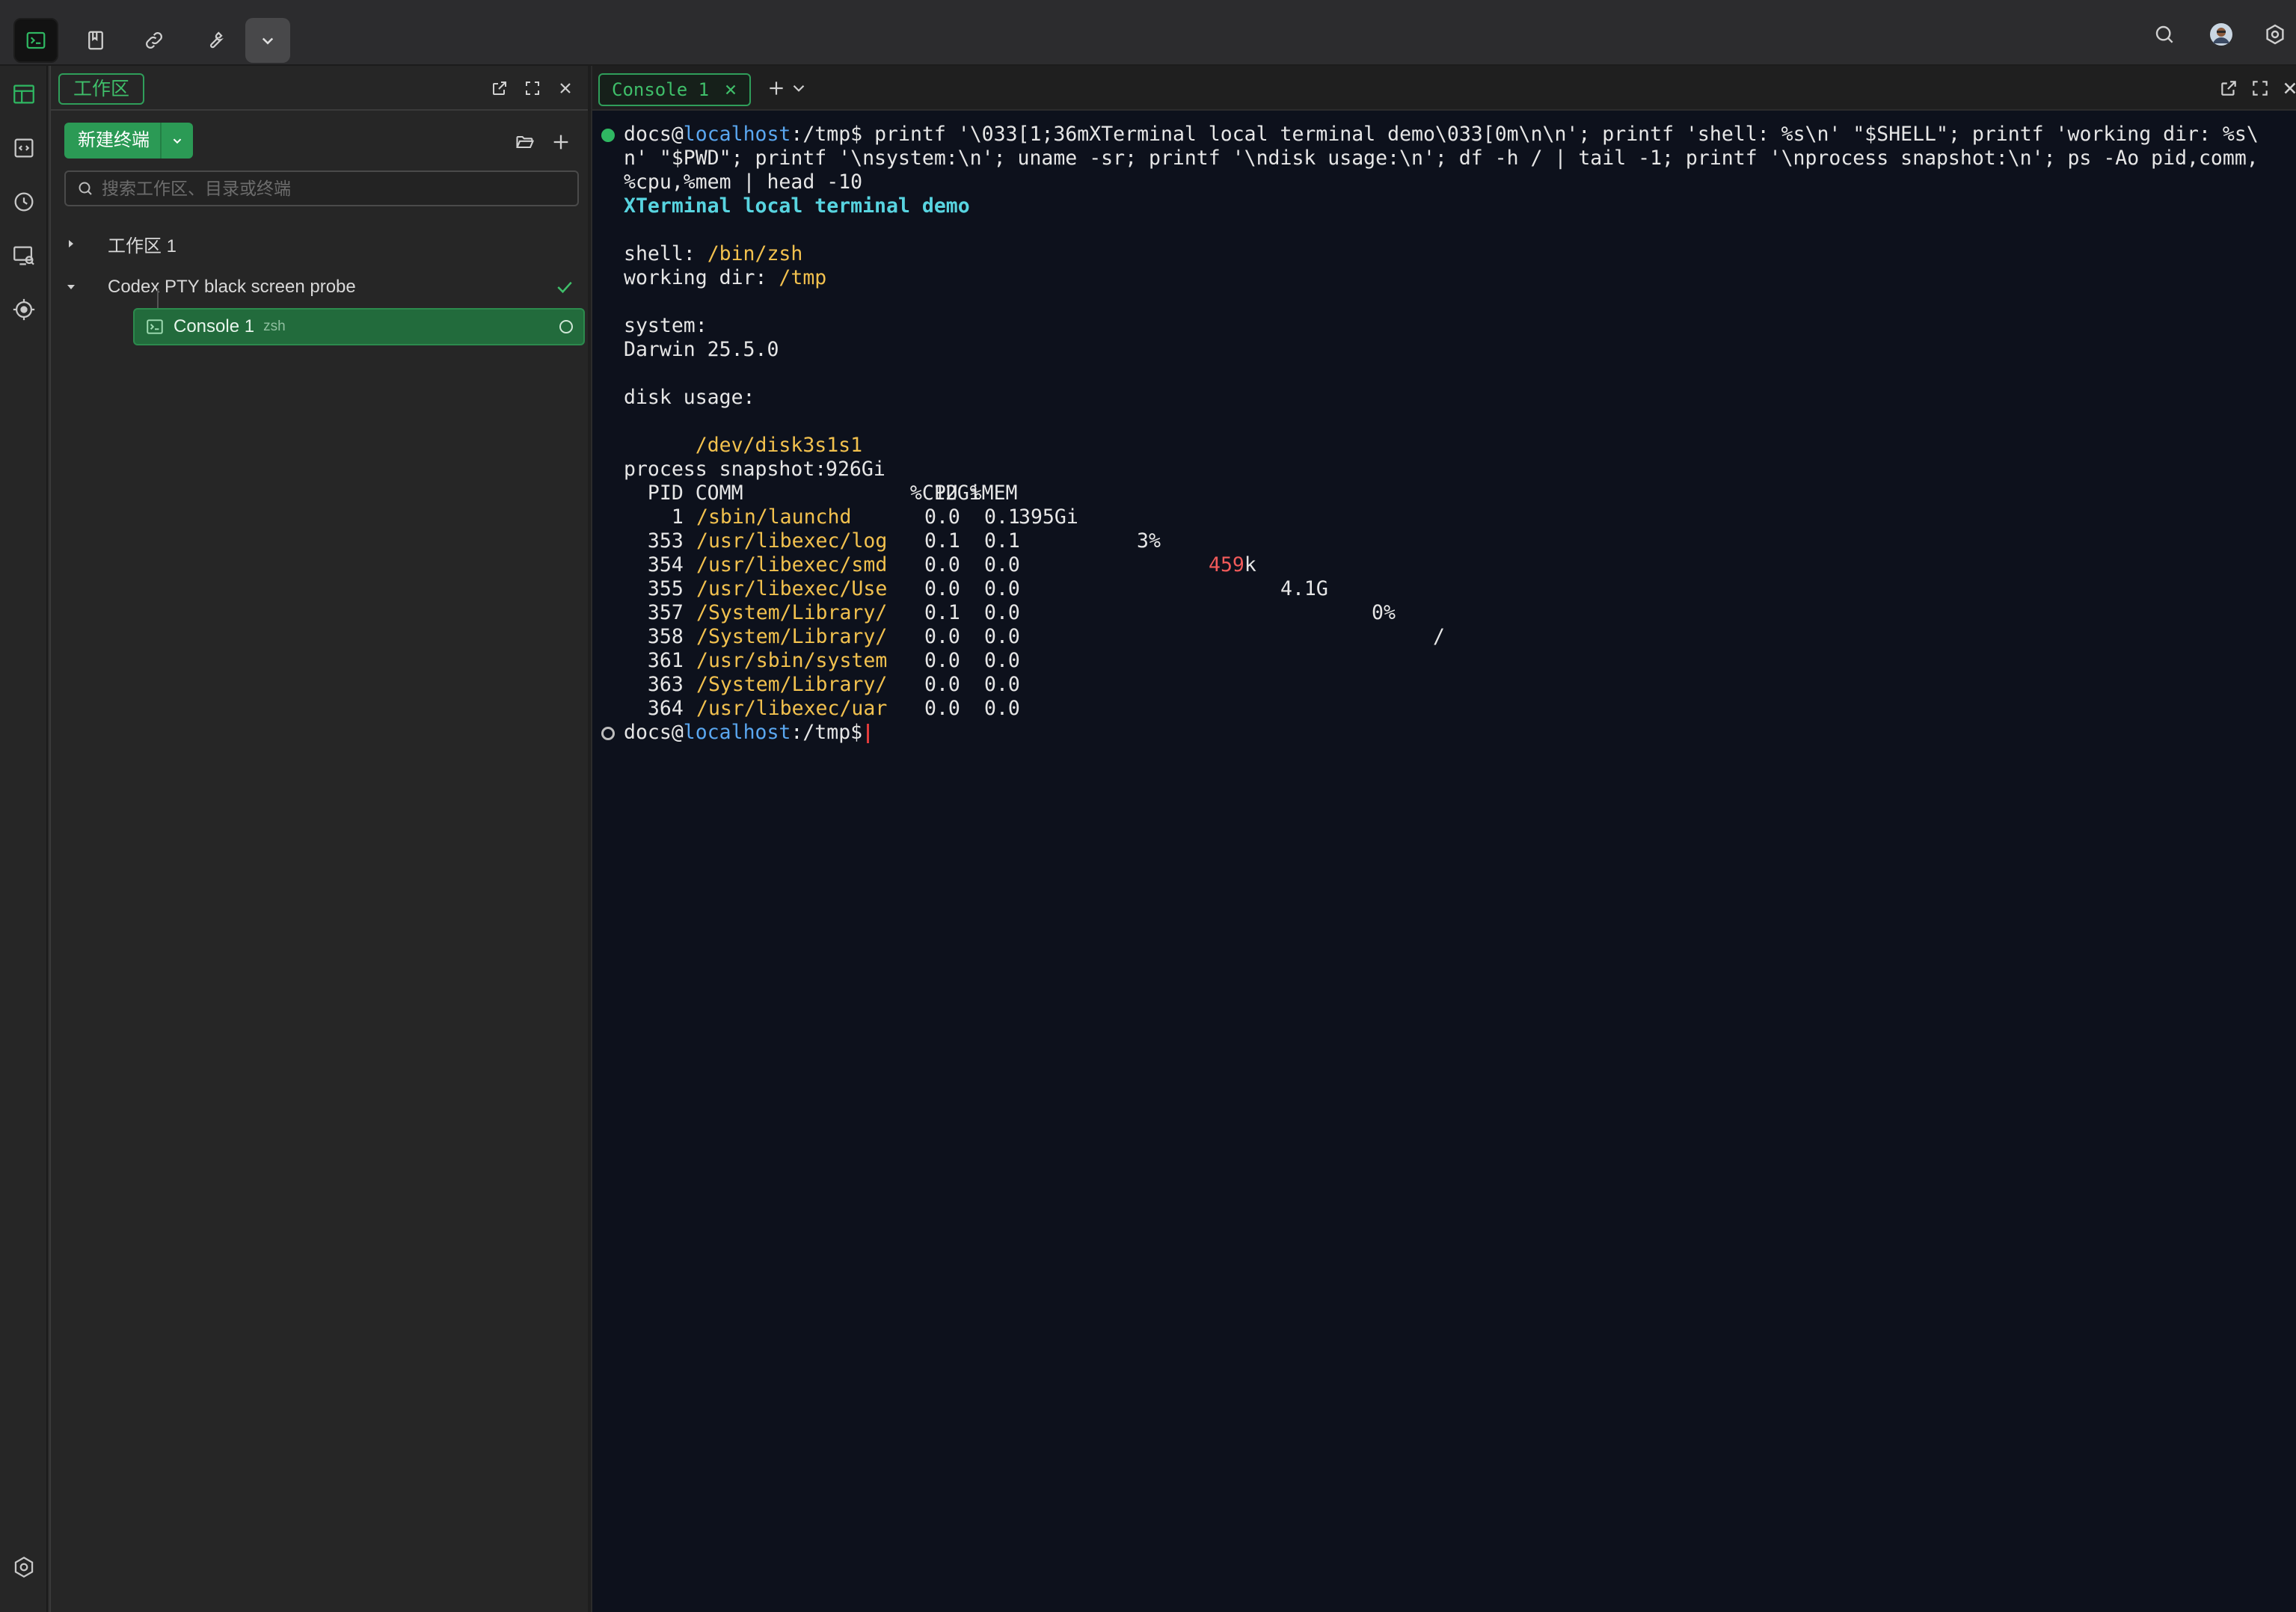  I want to click on snippets-button, so click(23, 148).